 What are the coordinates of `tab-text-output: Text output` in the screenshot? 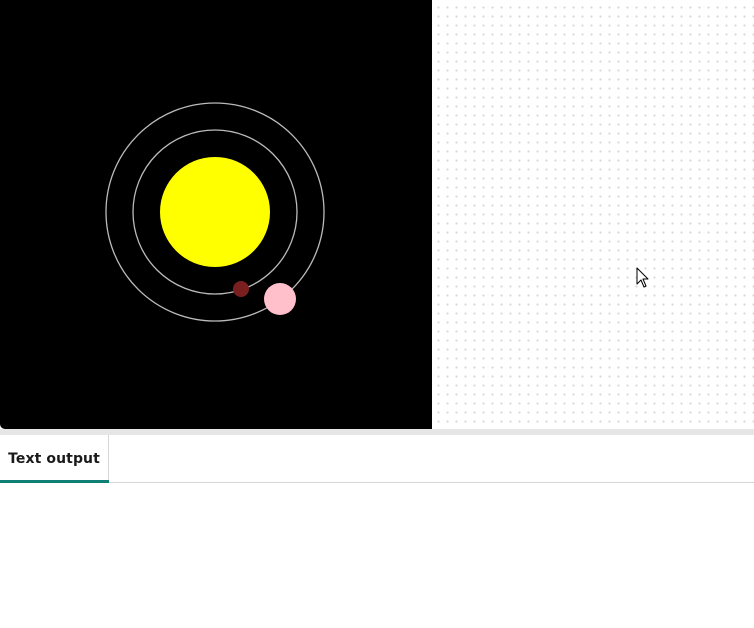 It's located at (54, 459).